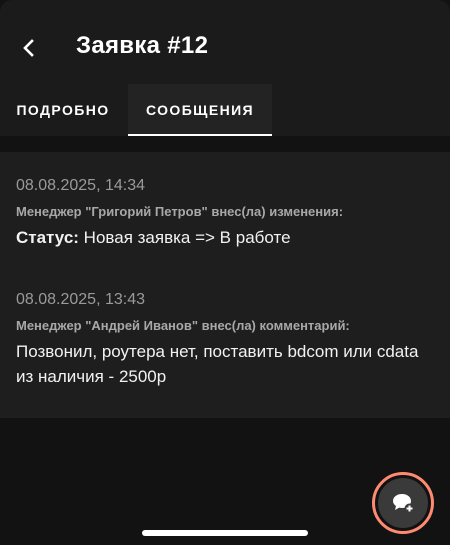  What do you see at coordinates (81, 299) in the screenshot?
I see `message-timestamp: 08.08.2025, 13:43` at bounding box center [81, 299].